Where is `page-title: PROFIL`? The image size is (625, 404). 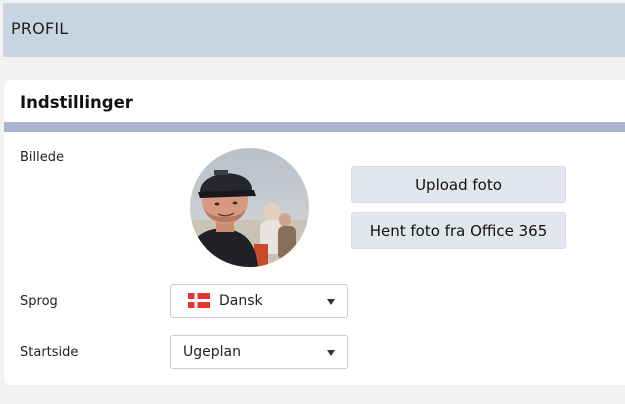 page-title: PROFIL is located at coordinates (40, 28).